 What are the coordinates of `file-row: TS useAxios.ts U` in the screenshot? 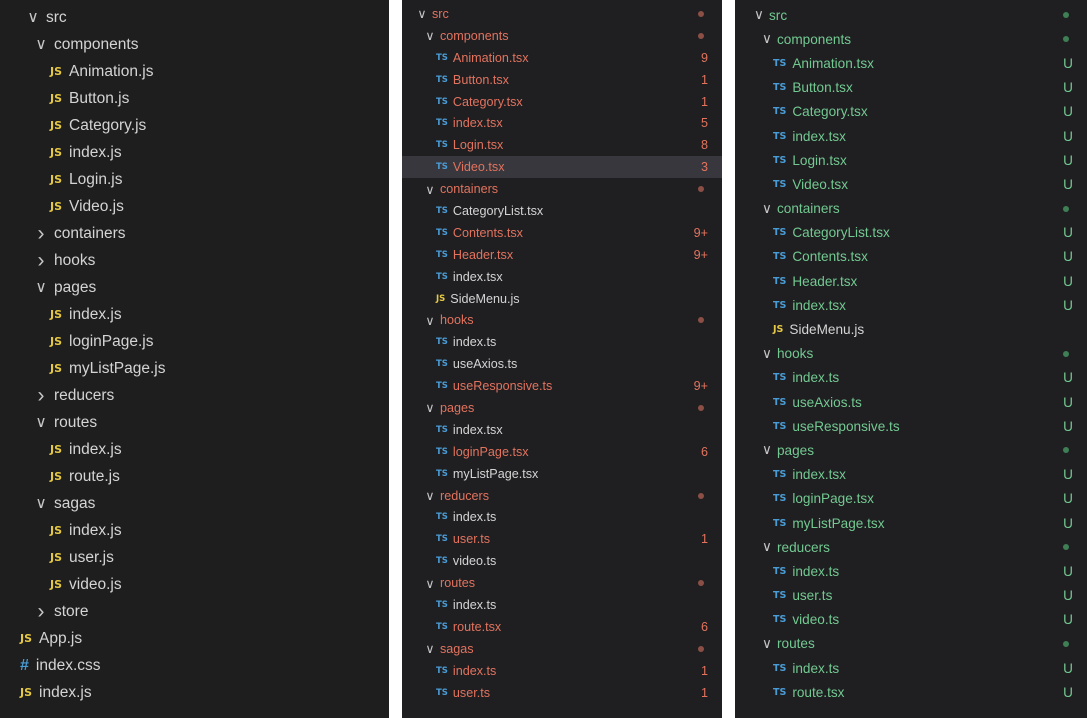 It's located at (911, 402).